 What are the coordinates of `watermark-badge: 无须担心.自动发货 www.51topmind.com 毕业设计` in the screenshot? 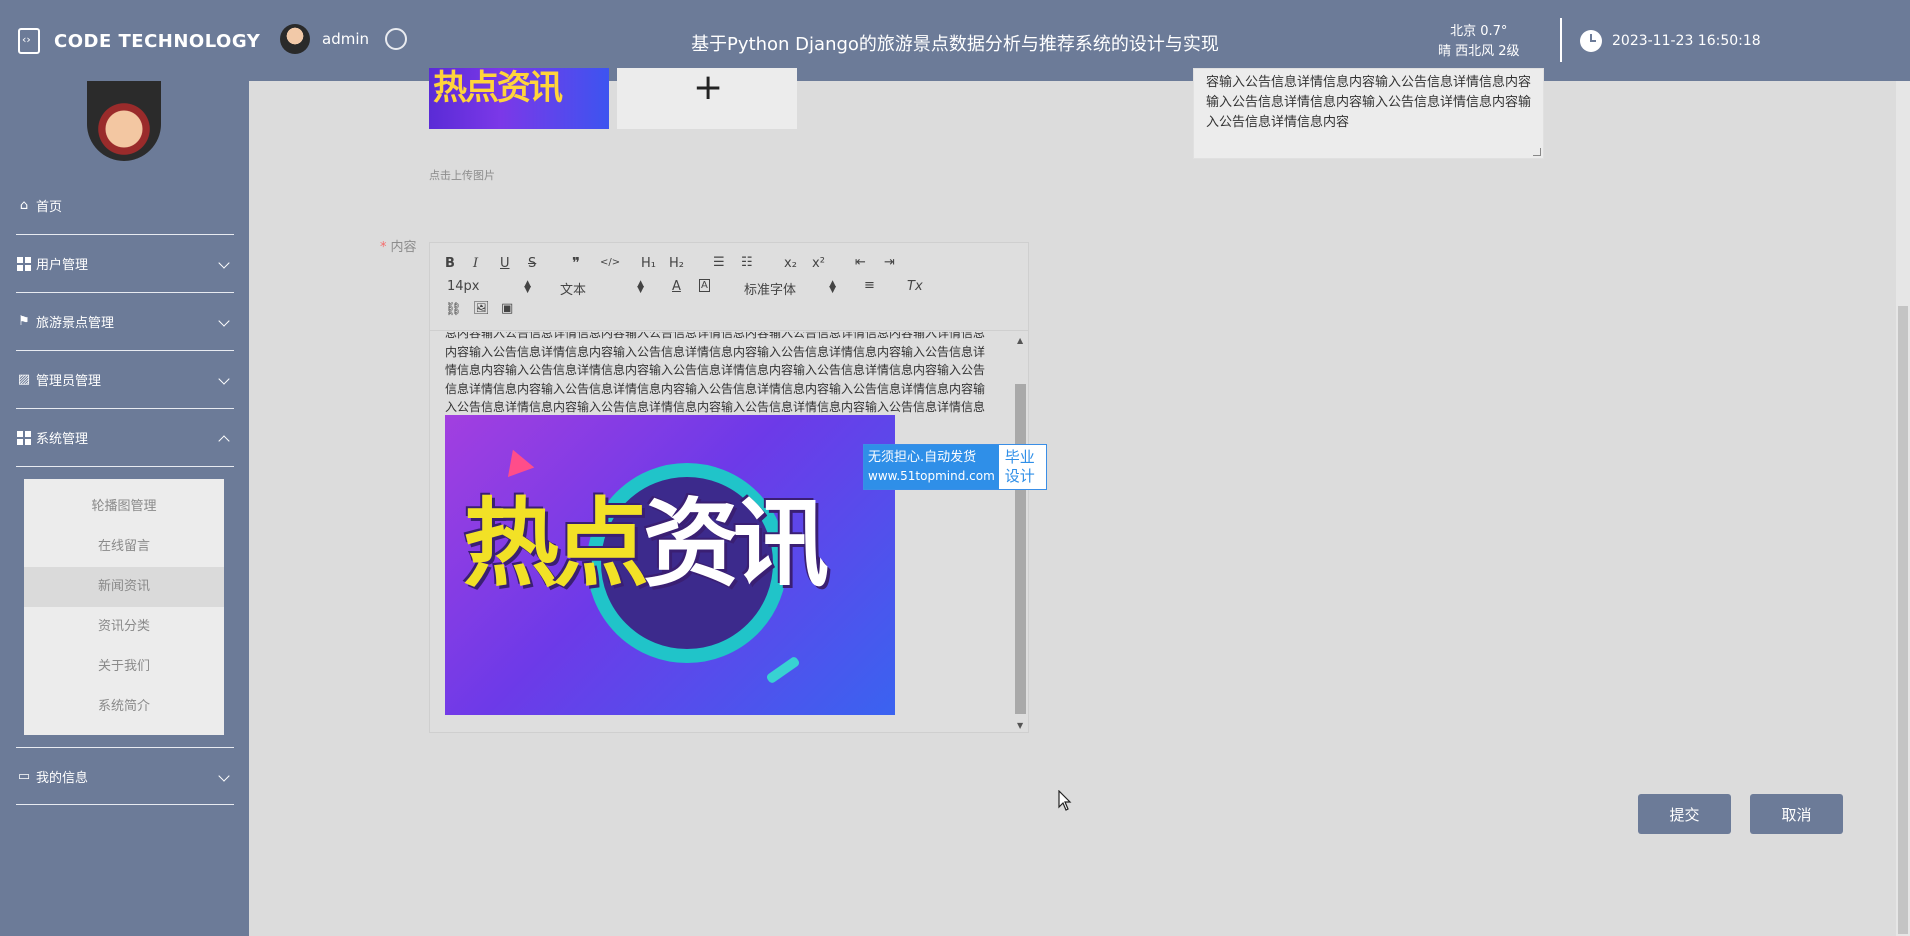 It's located at (955, 467).